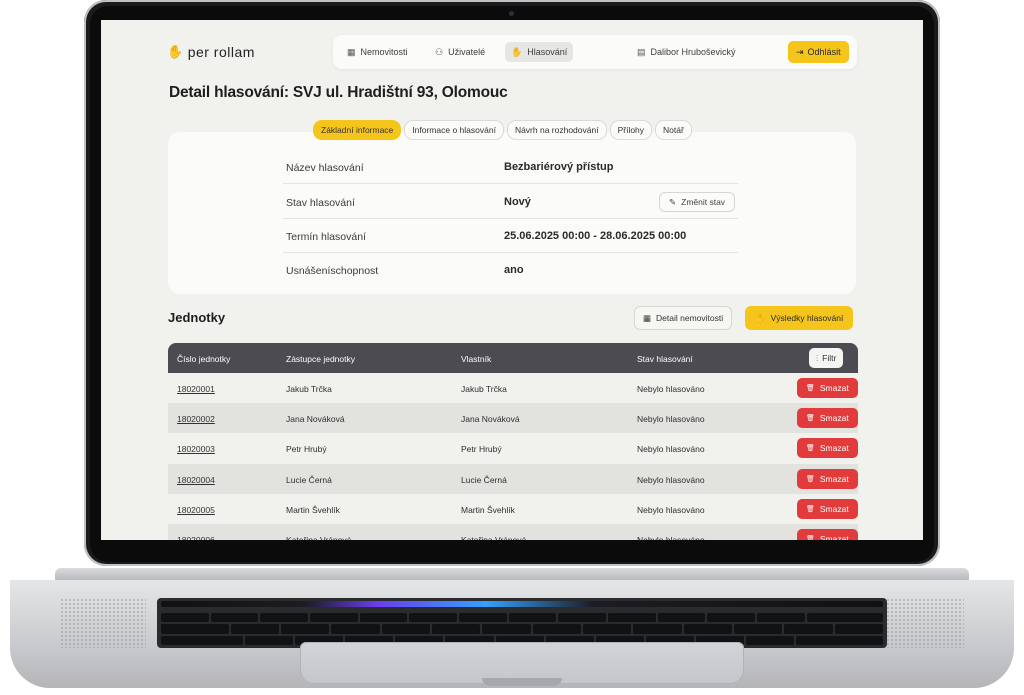 This screenshot has height=695, width=1024. What do you see at coordinates (319, 537) in the screenshot?
I see `representative-cell: Kateřina Vránová` at bounding box center [319, 537].